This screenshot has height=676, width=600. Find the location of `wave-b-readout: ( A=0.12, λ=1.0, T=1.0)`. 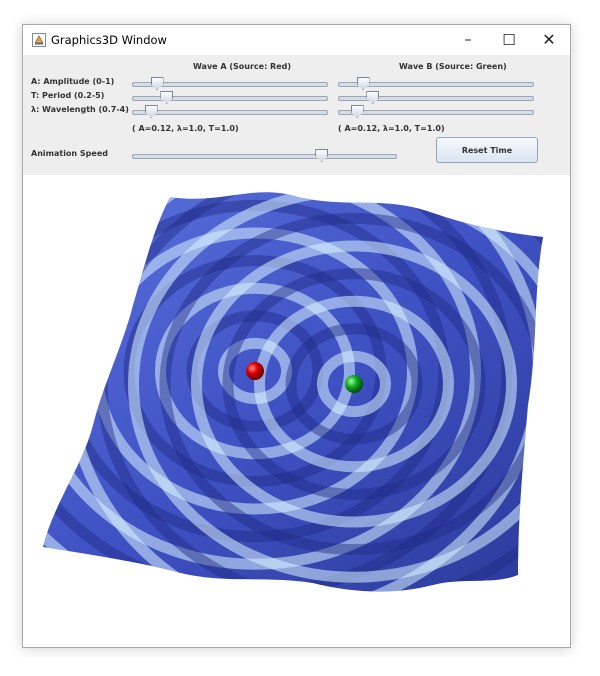

wave-b-readout: ( A=0.12, λ=1.0, T=1.0) is located at coordinates (391, 128).